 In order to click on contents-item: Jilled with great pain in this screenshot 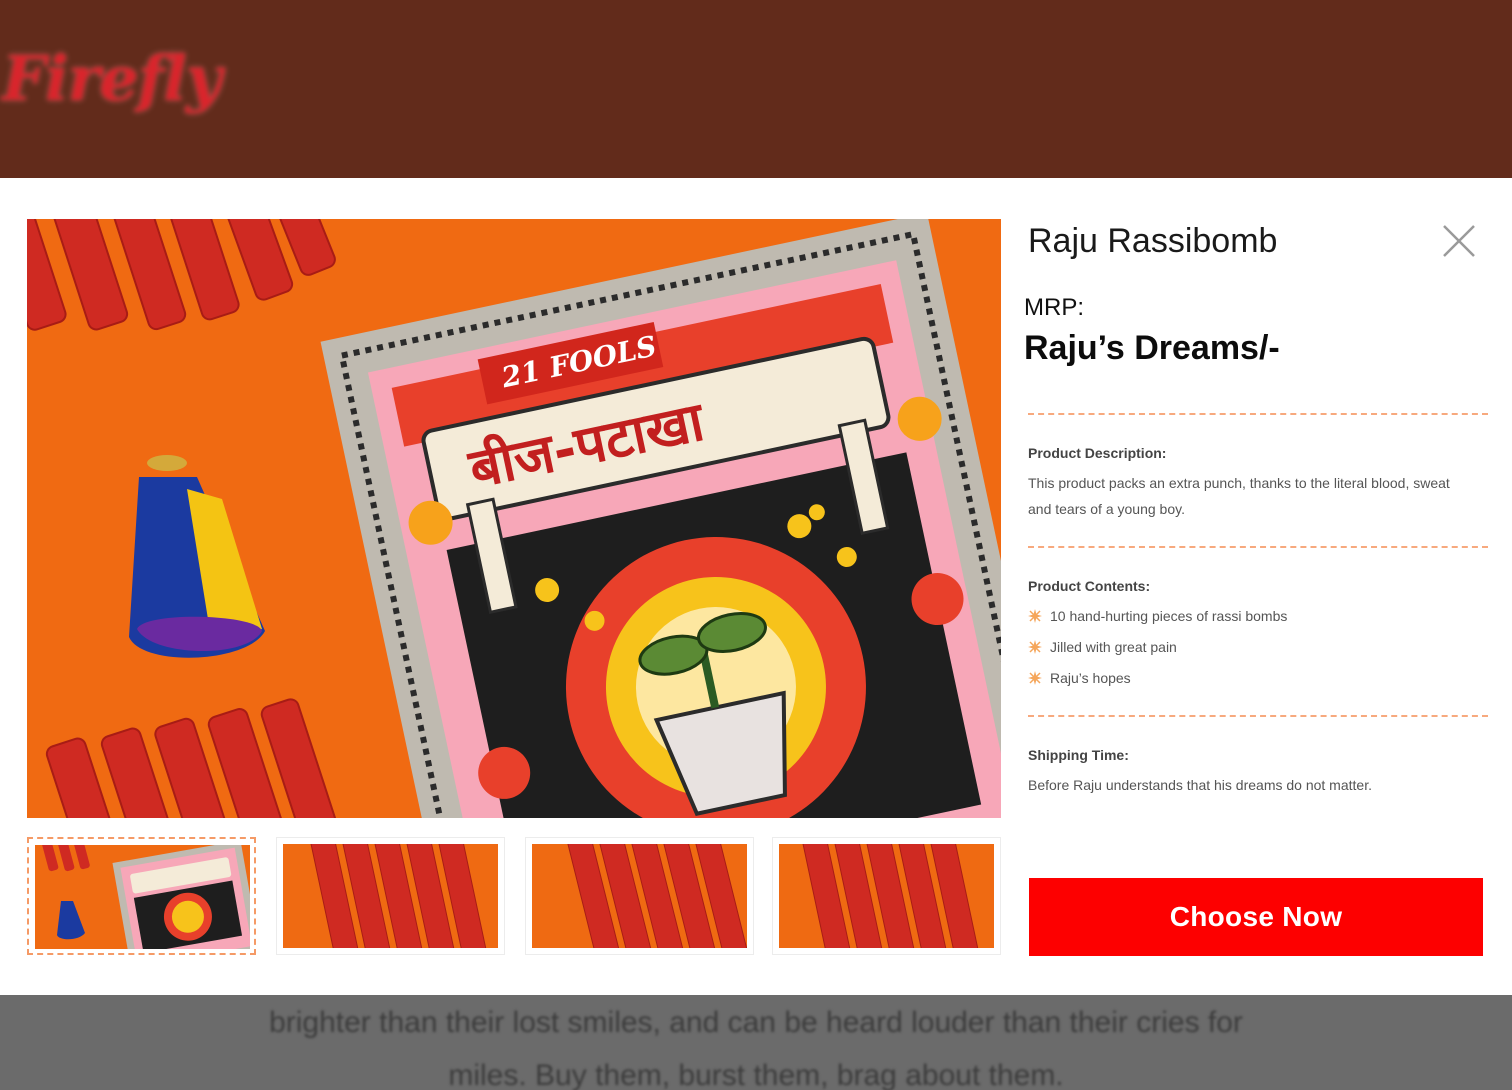, I will do `click(1102, 647)`.